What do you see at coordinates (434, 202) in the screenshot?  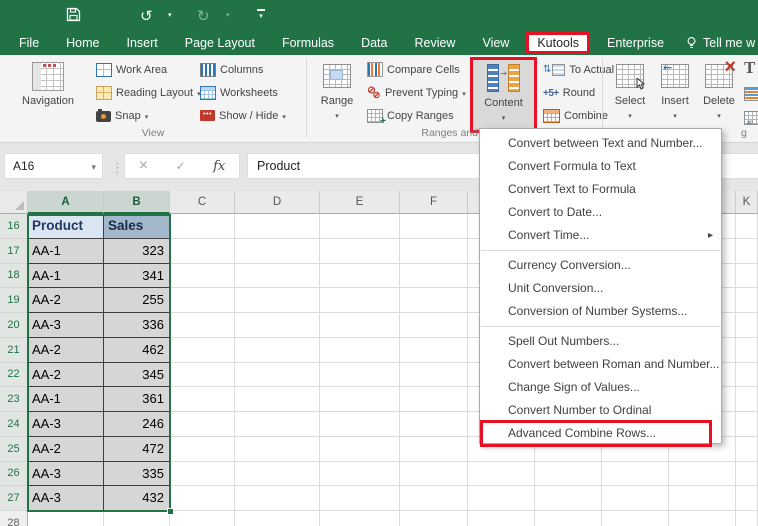 I see `column-header-f: F` at bounding box center [434, 202].